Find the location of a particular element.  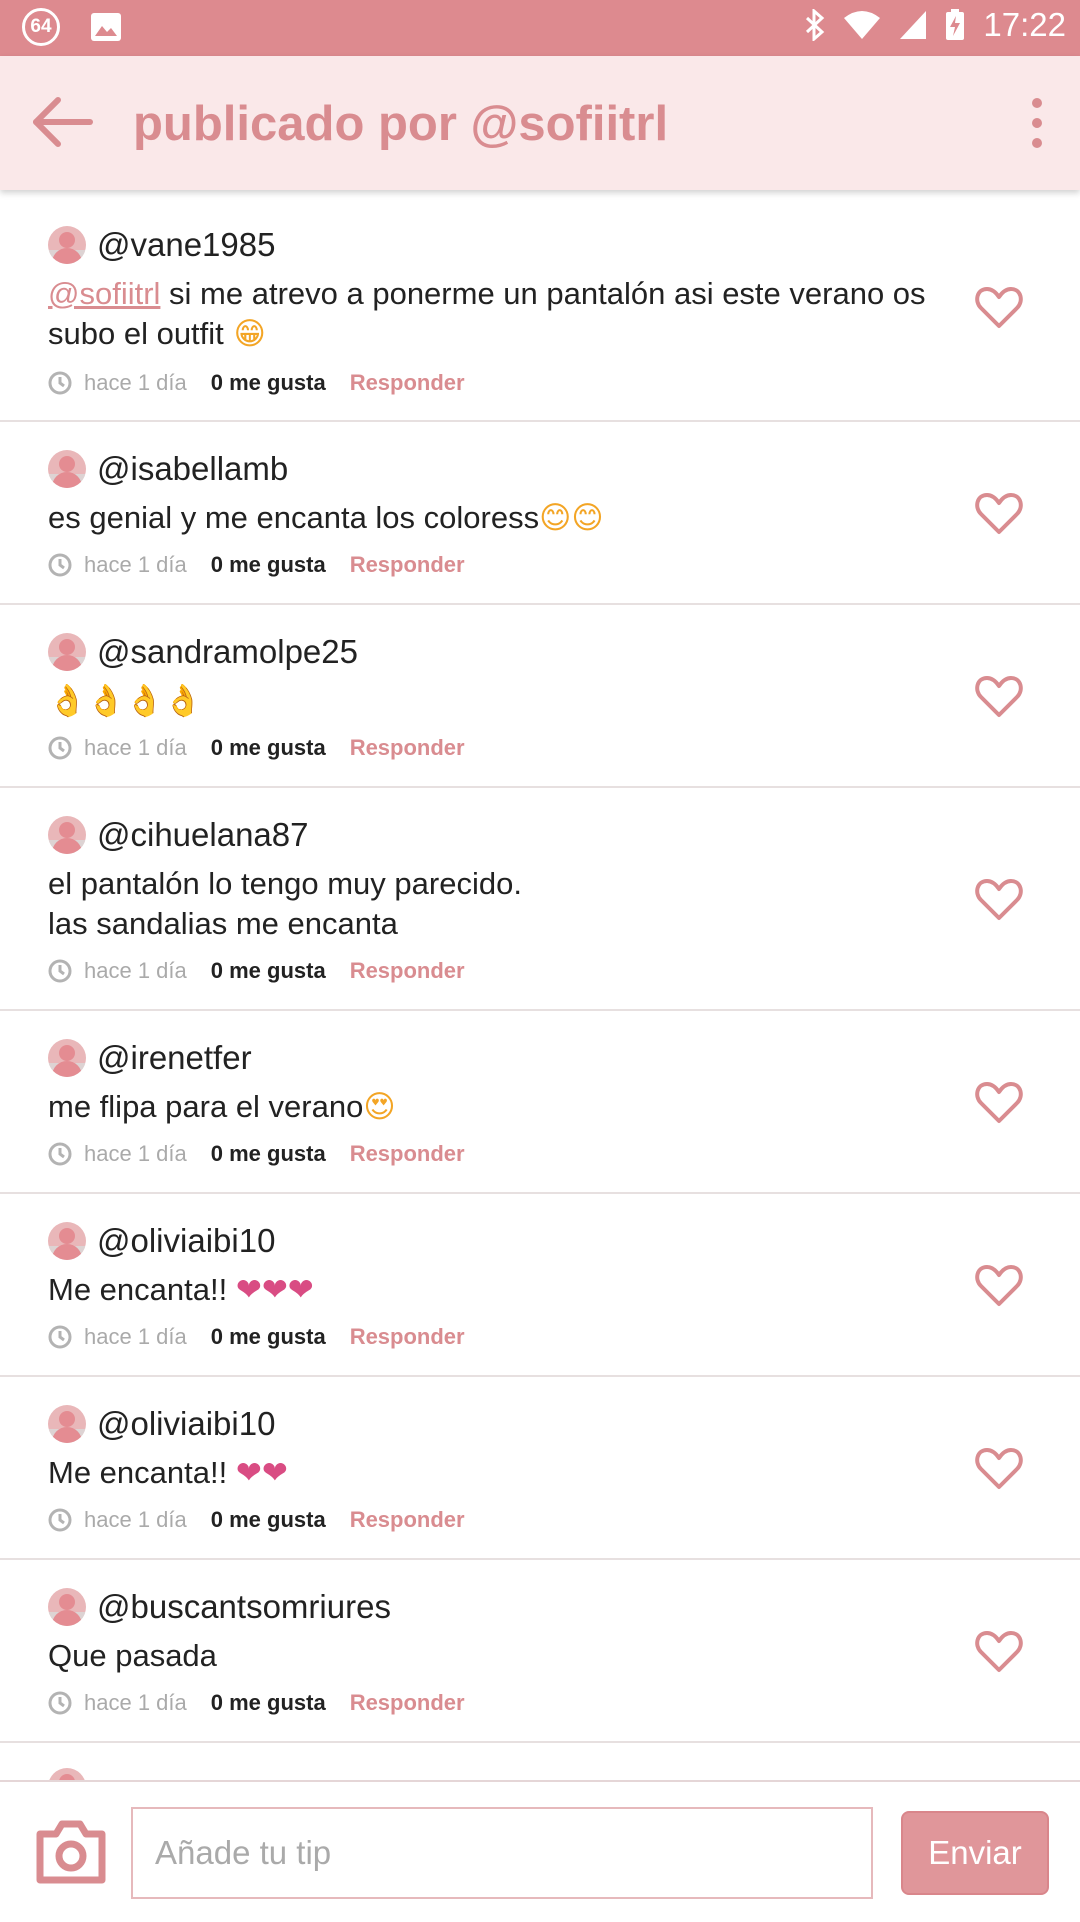

comment-emoji: 😍 is located at coordinates (379, 1107).